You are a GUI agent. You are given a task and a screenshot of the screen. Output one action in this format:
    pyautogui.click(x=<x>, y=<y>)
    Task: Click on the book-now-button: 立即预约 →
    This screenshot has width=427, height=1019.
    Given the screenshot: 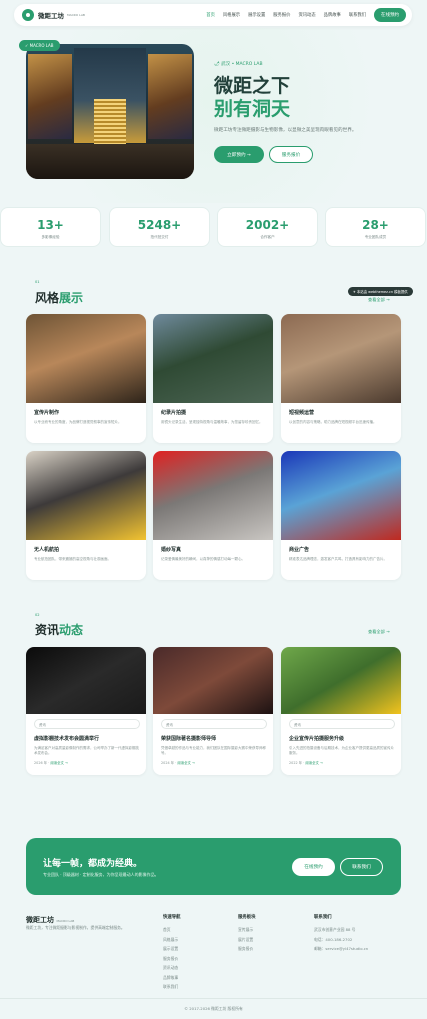 What is the action you would take?
    pyautogui.click(x=239, y=154)
    